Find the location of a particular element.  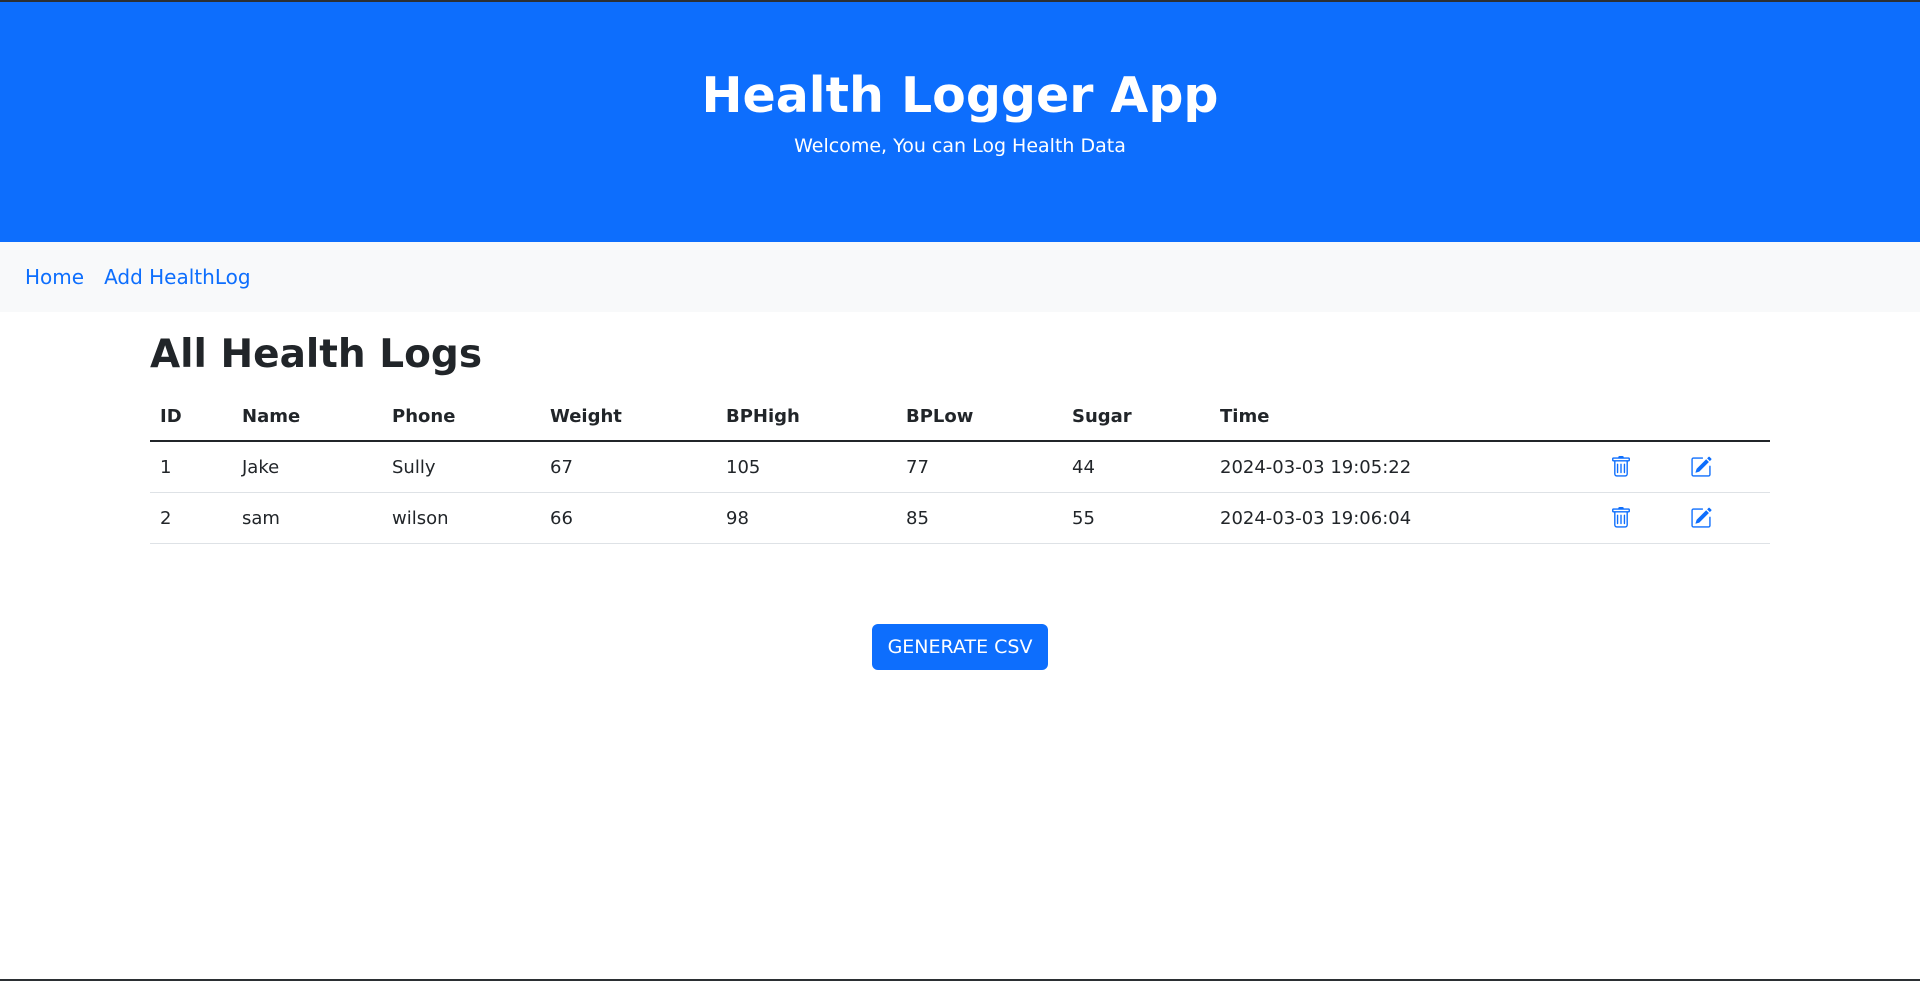

cell-id: 2 is located at coordinates (191, 518).